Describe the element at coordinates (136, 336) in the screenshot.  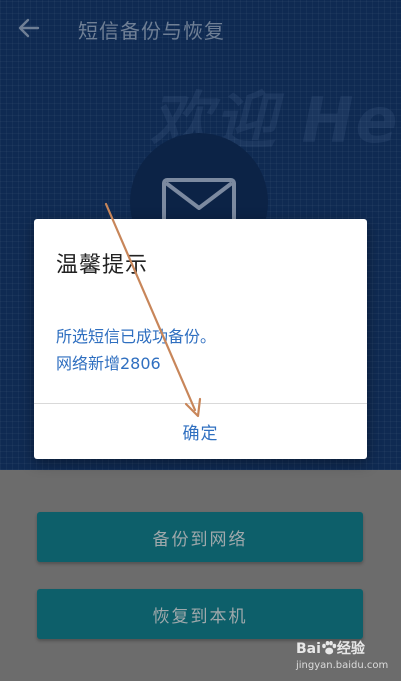
I see `dialog-message-line1: 所选短信已成功备份。` at that location.